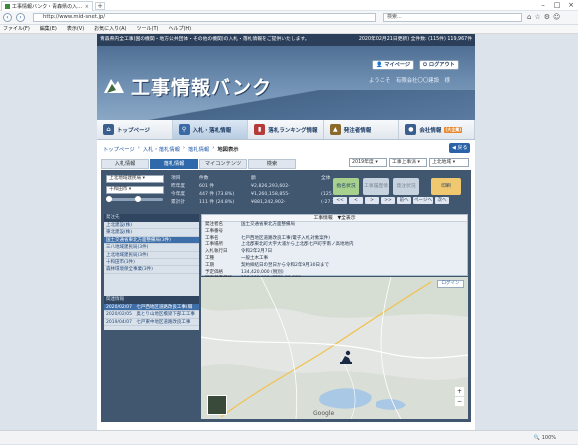  I want to click on tab-my-contents: マイコンテンツ, so click(223, 164).